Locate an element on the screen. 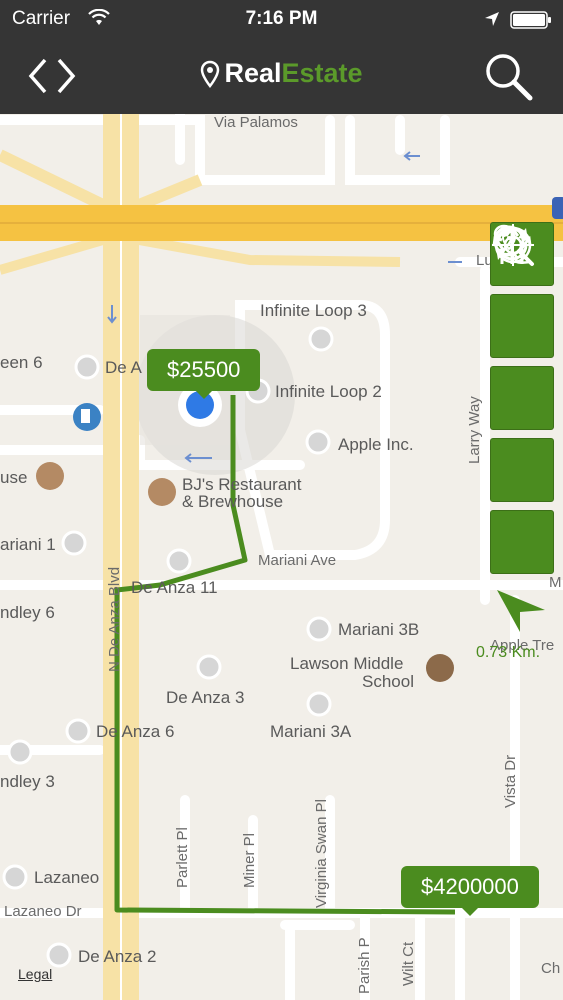 Image resolution: width=563 pixels, height=1000 pixels. poi-label: De Anza 11 is located at coordinates (174, 587).